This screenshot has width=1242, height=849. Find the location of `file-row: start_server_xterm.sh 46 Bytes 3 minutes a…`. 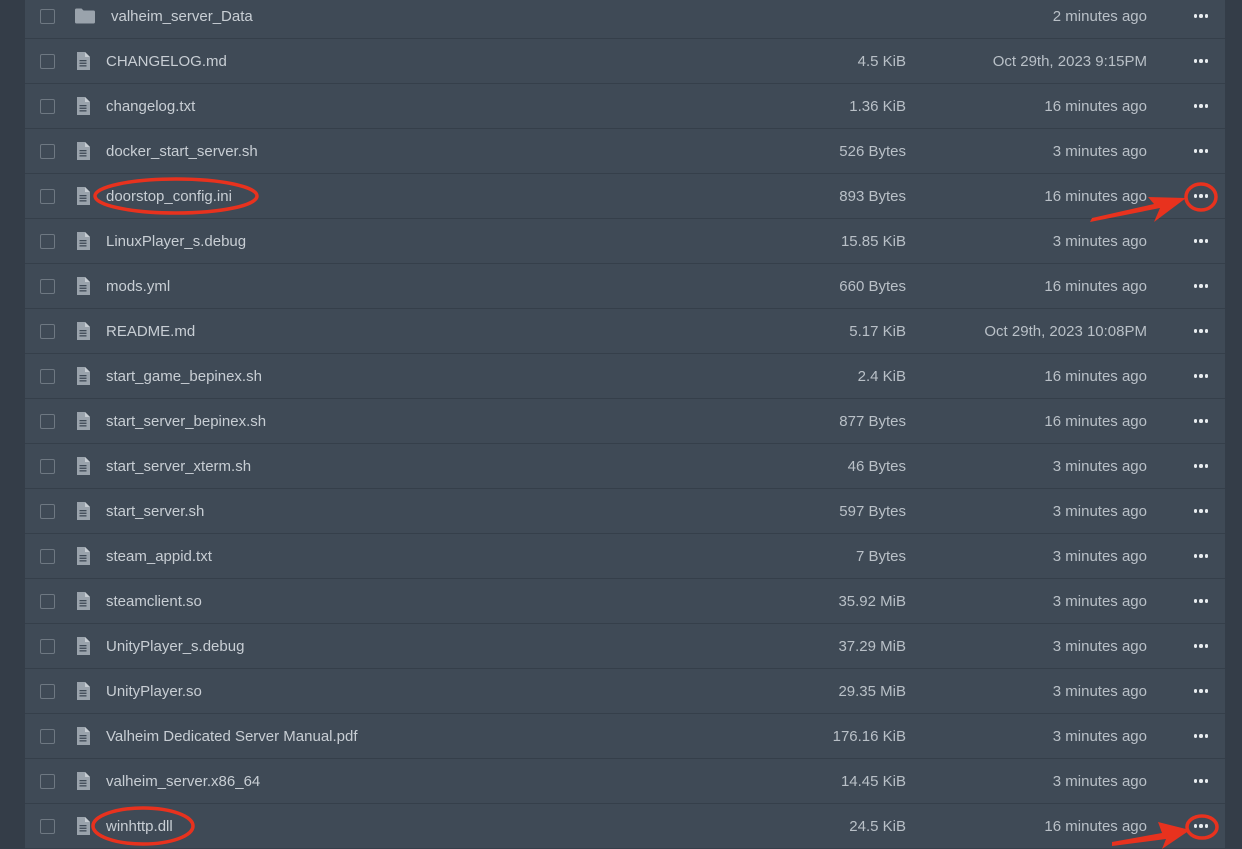

file-row: start_server_xterm.sh 46 Bytes 3 minutes a… is located at coordinates (625, 466).